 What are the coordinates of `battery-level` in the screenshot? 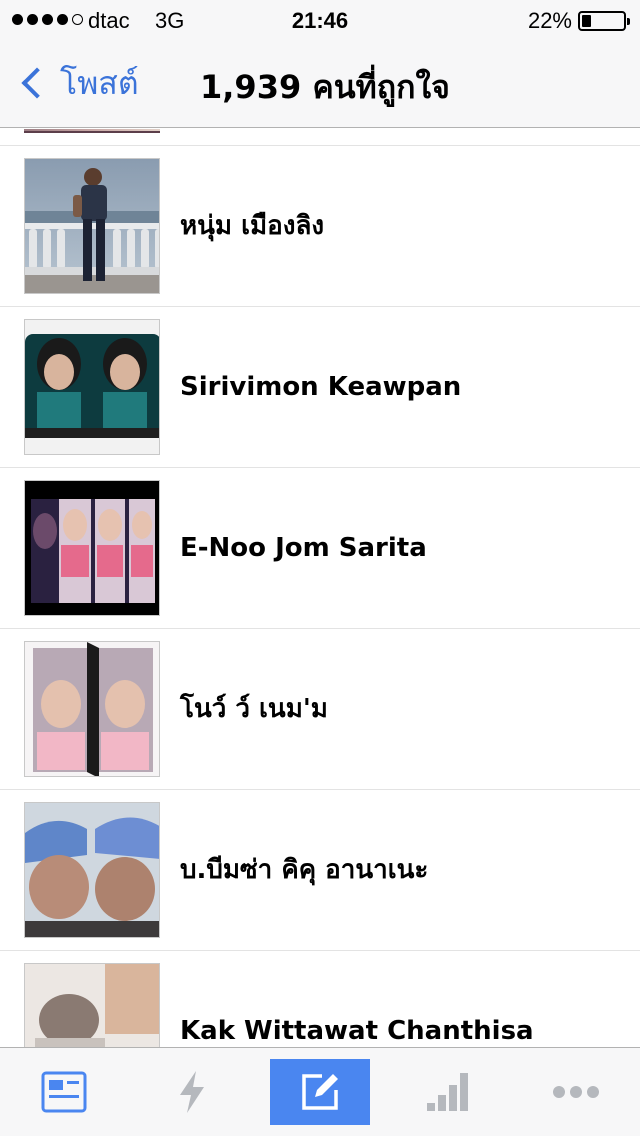 It's located at (586, 21).